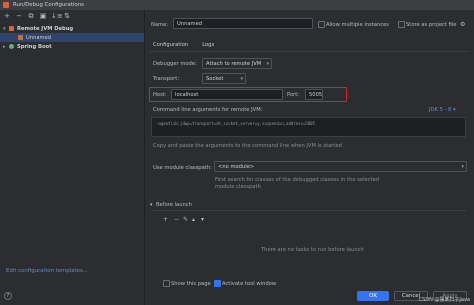  What do you see at coordinates (165, 219) in the screenshot?
I see `add-task-icon: +` at bounding box center [165, 219].